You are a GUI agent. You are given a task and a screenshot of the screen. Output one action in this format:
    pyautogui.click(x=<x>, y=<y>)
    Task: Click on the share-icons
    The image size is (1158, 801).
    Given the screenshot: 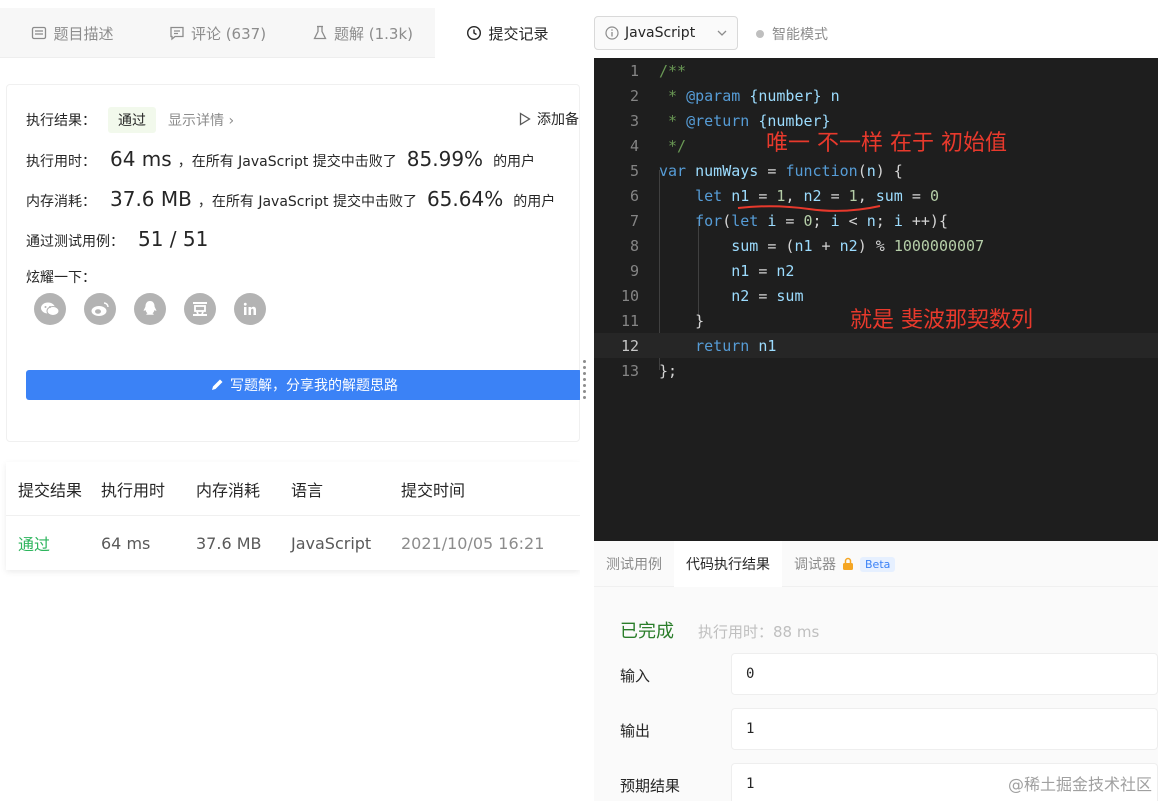 What is the action you would take?
    pyautogui.click(x=150, y=309)
    